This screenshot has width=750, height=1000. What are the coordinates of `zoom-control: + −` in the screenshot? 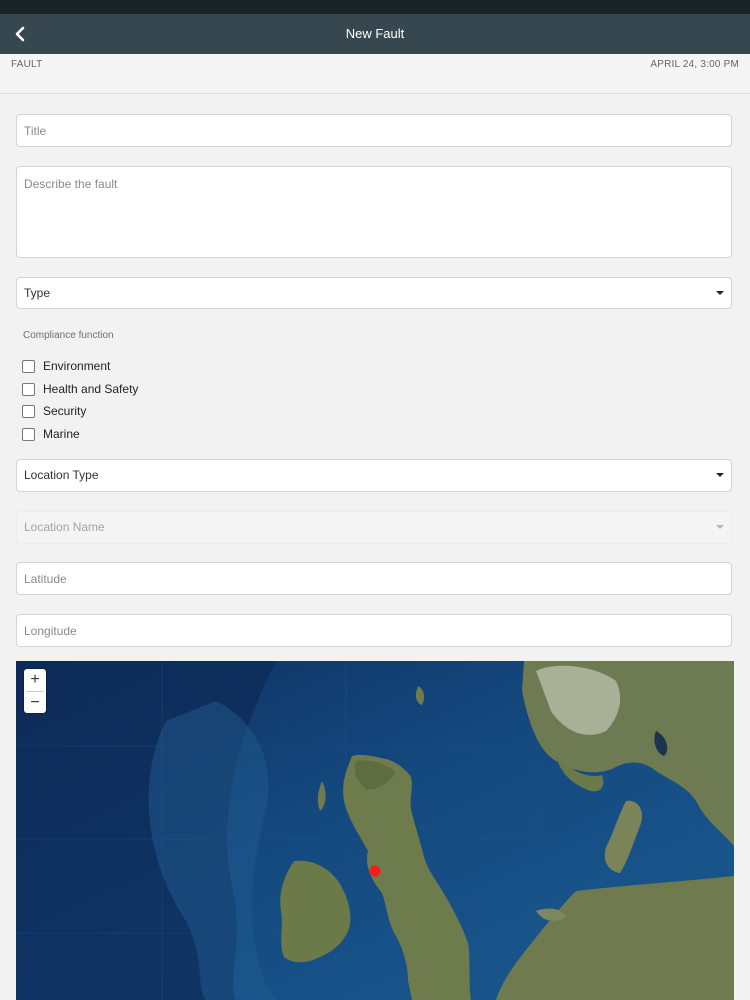 It's located at (35, 691).